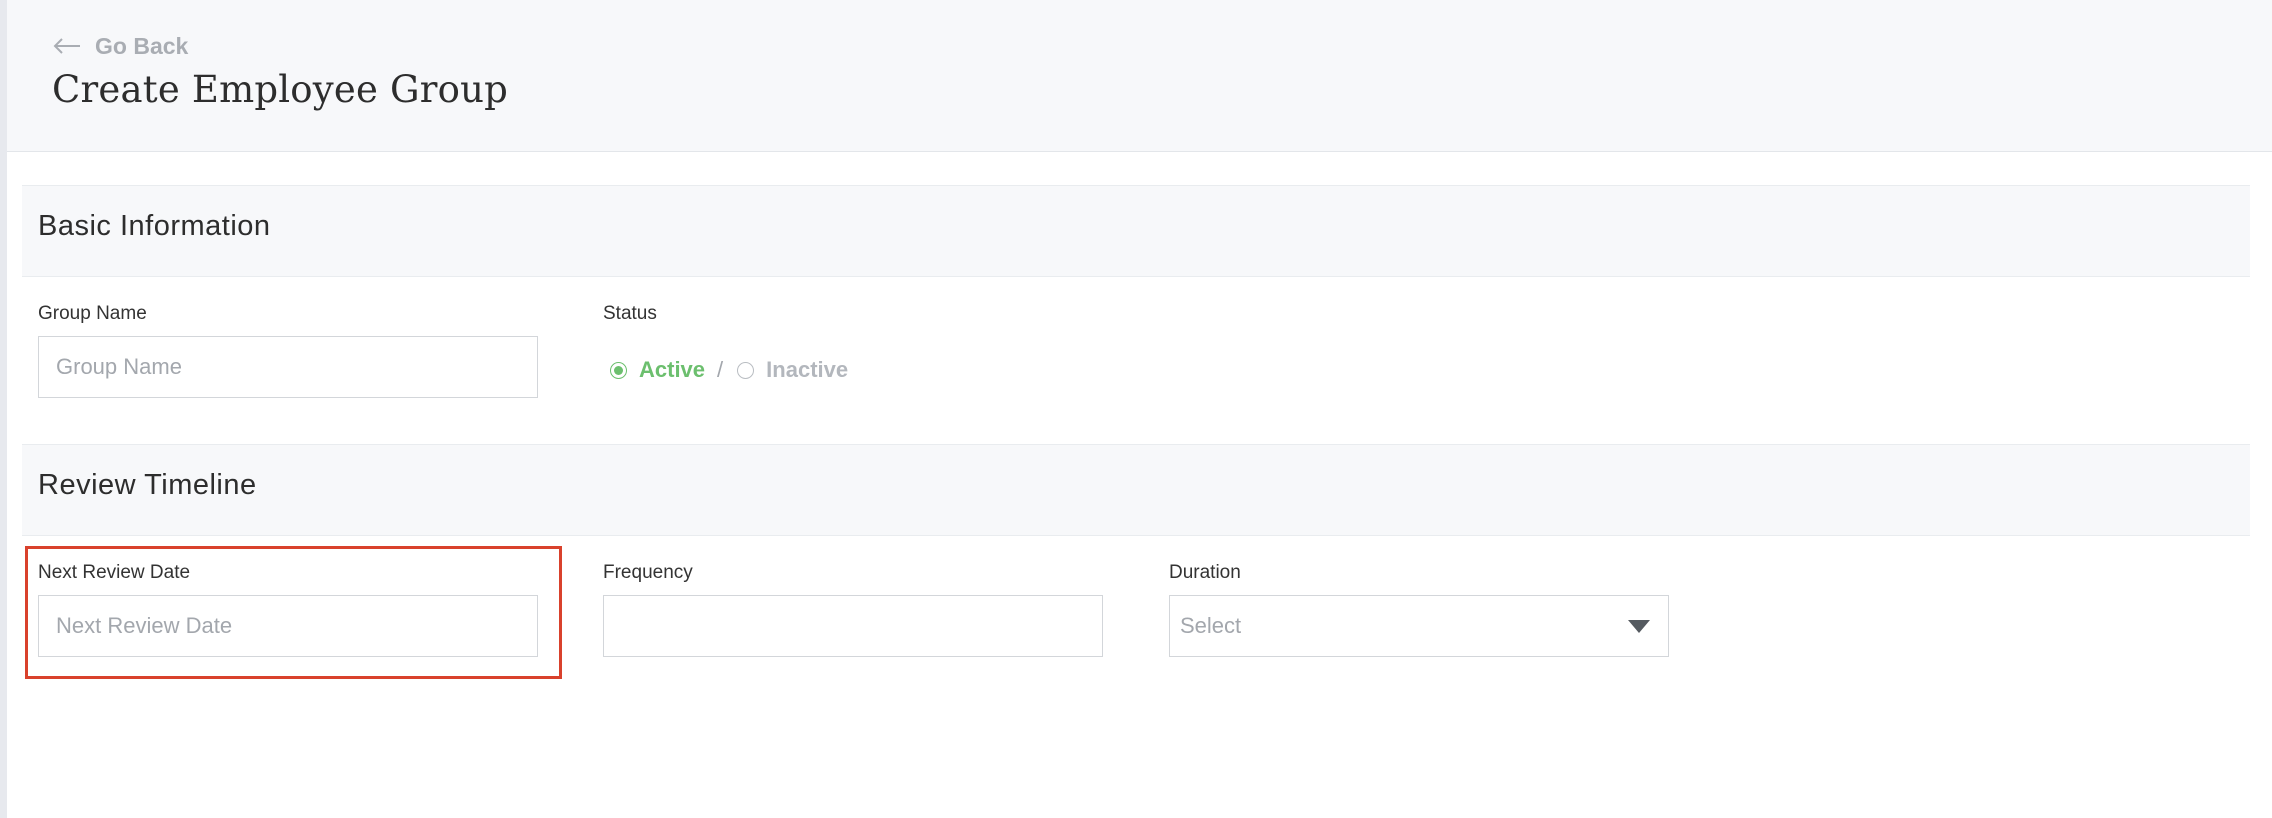 This screenshot has height=818, width=2272. What do you see at coordinates (807, 369) in the screenshot?
I see `status-inactive-label: Inactive` at bounding box center [807, 369].